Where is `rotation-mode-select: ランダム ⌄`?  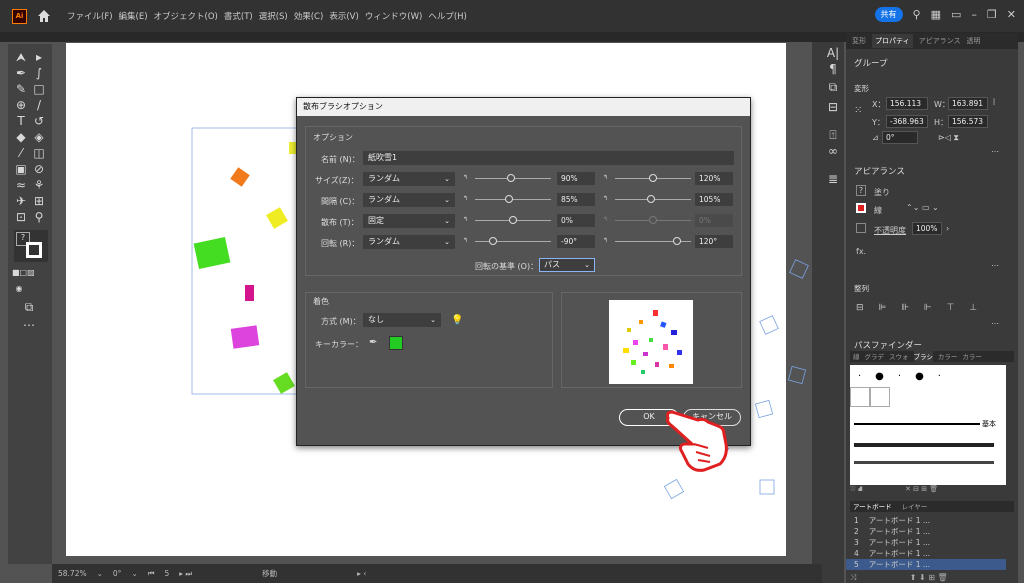 rotation-mode-select: ランダム ⌄ is located at coordinates (409, 242).